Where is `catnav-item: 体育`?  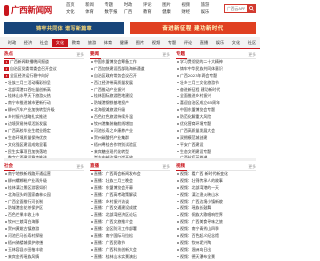 catnav-item: 体育 is located at coordinates (108, 43).